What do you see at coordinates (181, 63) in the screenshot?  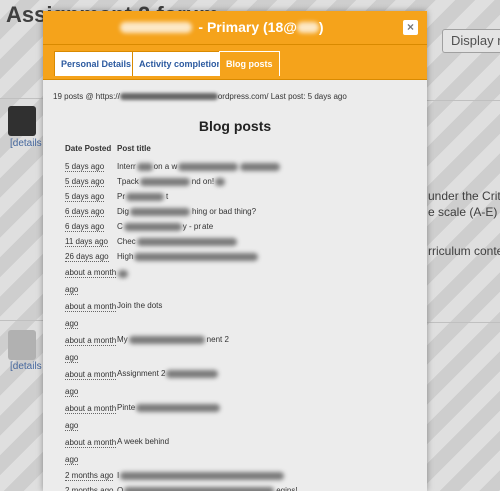 I see `tab-activity-completion: Activity completion` at bounding box center [181, 63].